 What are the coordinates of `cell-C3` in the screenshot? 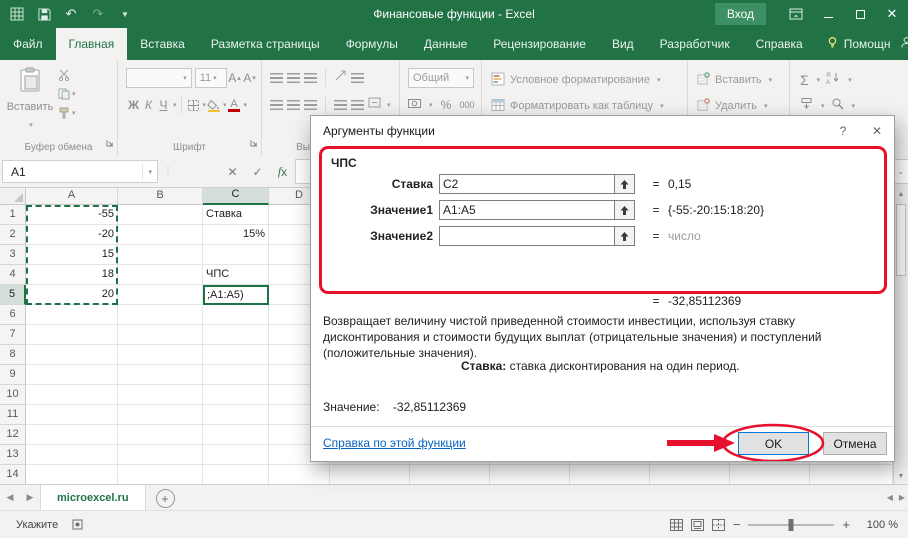 It's located at (236, 255).